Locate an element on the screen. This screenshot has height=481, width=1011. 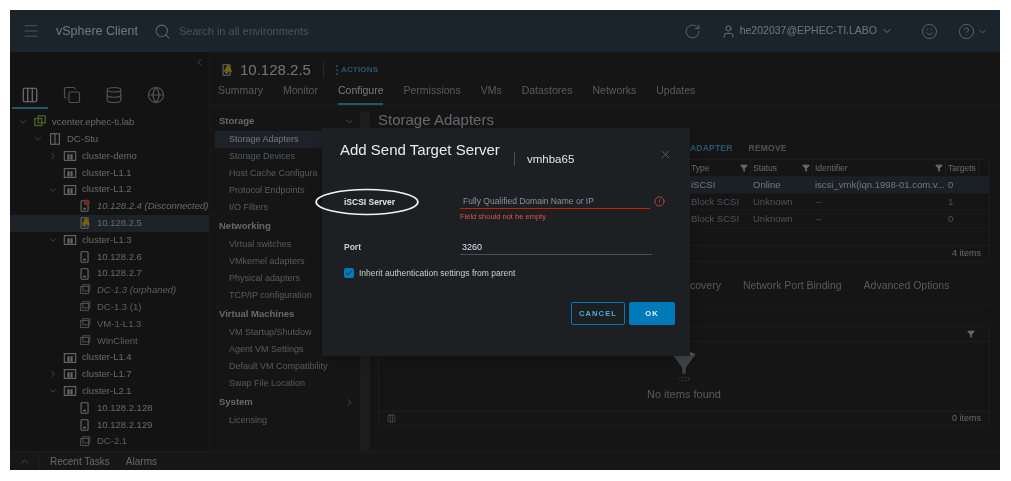
copy-icon is located at coordinates (72, 95).